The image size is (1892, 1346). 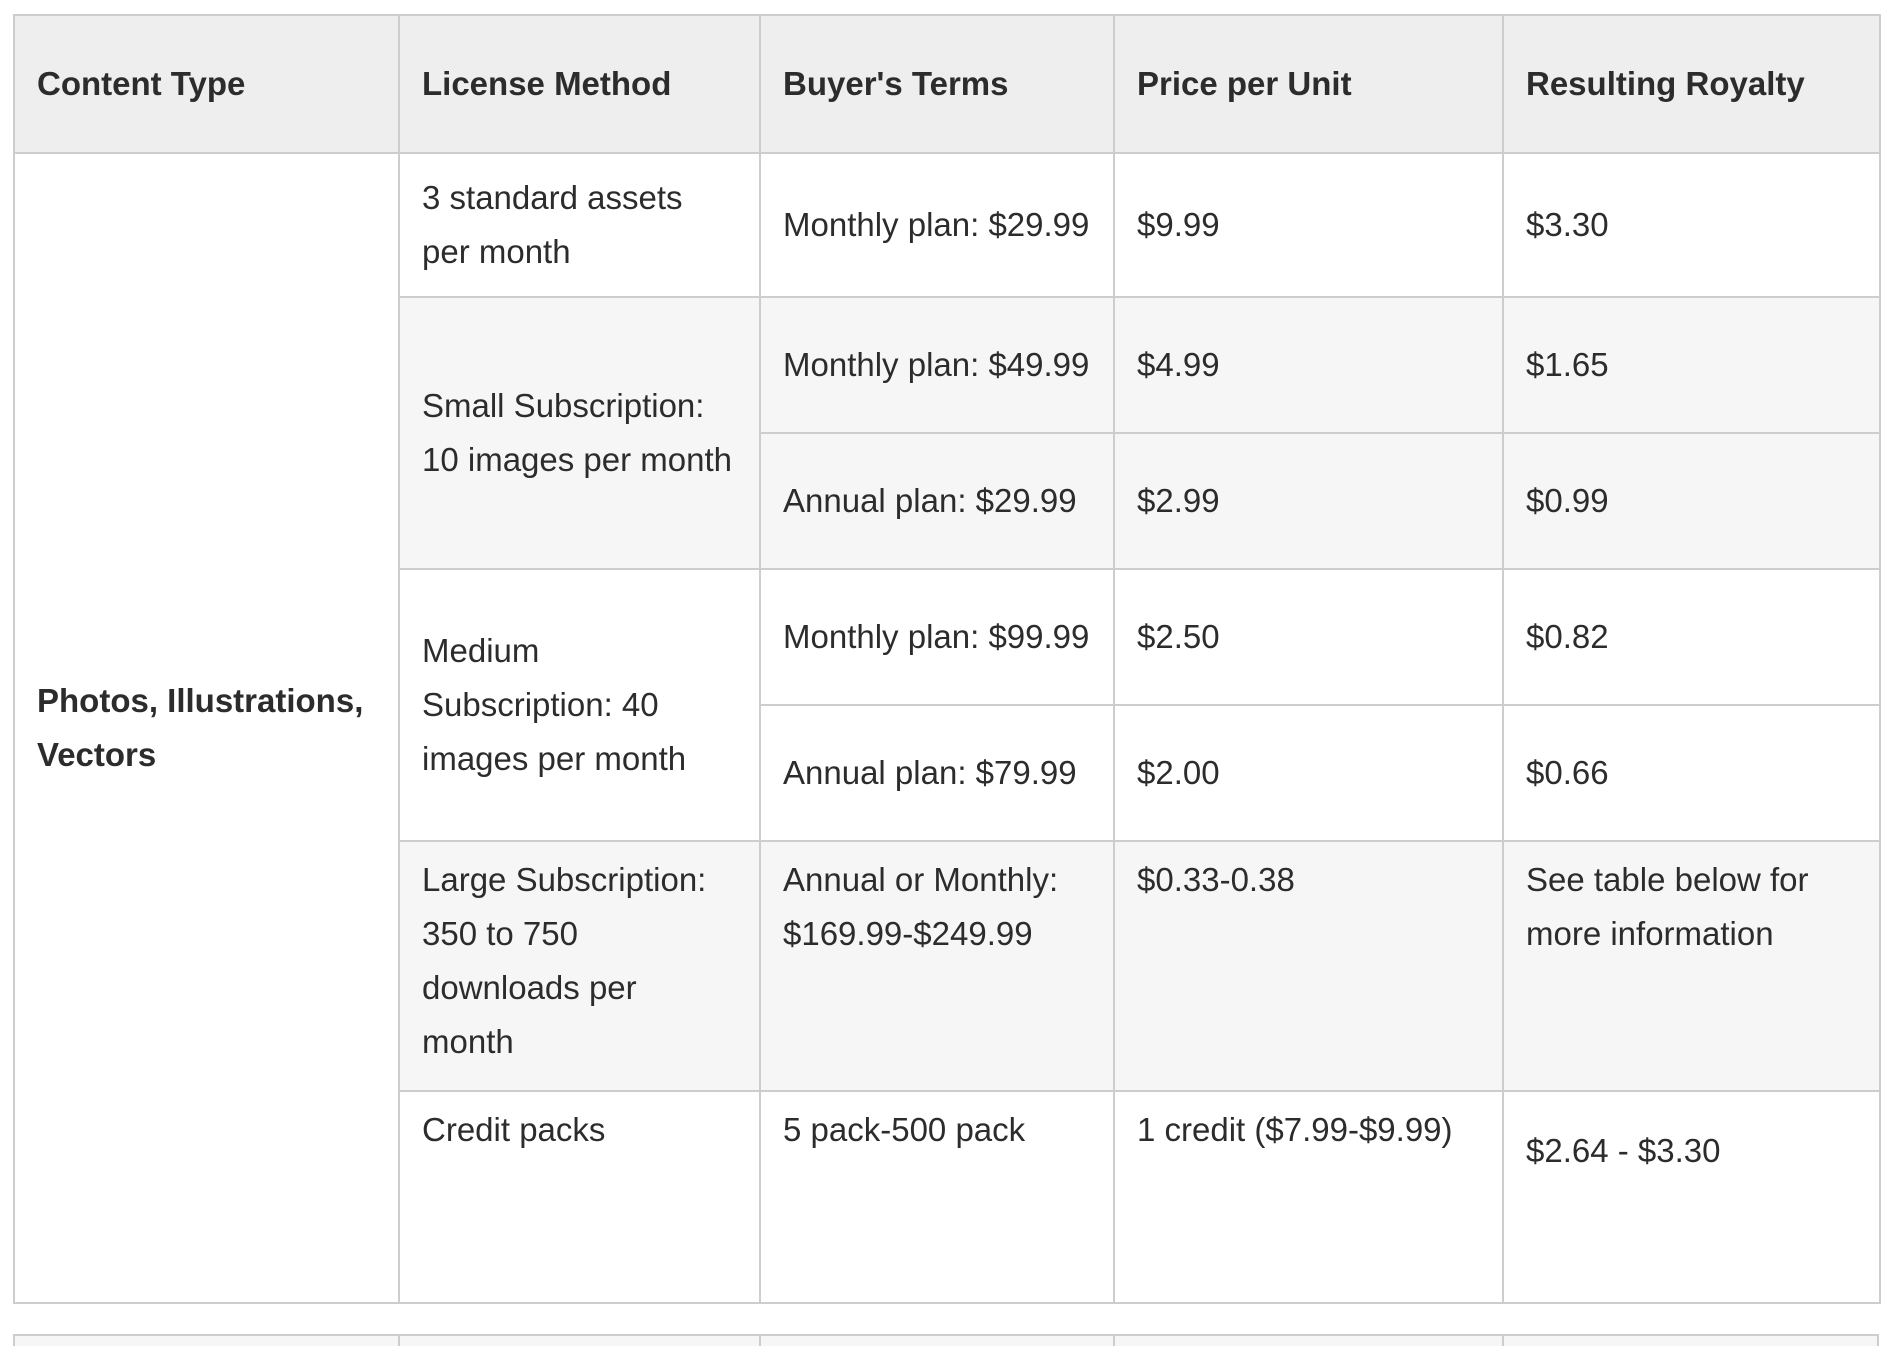 What do you see at coordinates (1308, 365) in the screenshot?
I see `price-per-unit-cell: $4.99` at bounding box center [1308, 365].